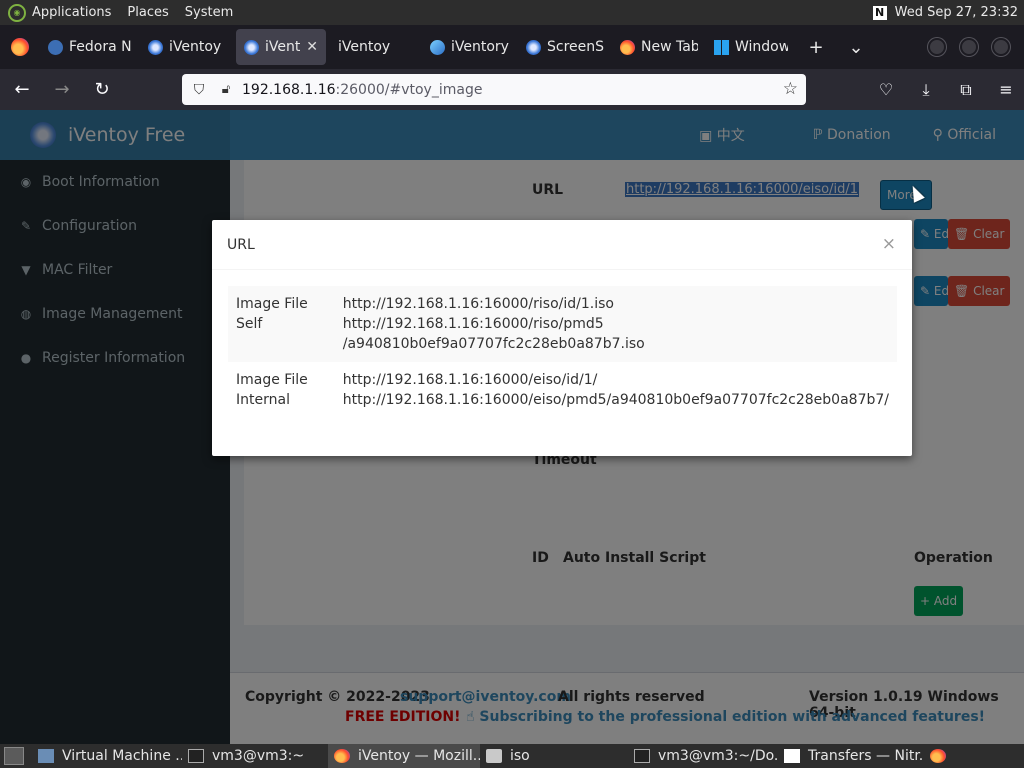 Image resolution: width=1024 pixels, height=768 pixels. I want to click on tray-n-icon: N, so click(879, 12).